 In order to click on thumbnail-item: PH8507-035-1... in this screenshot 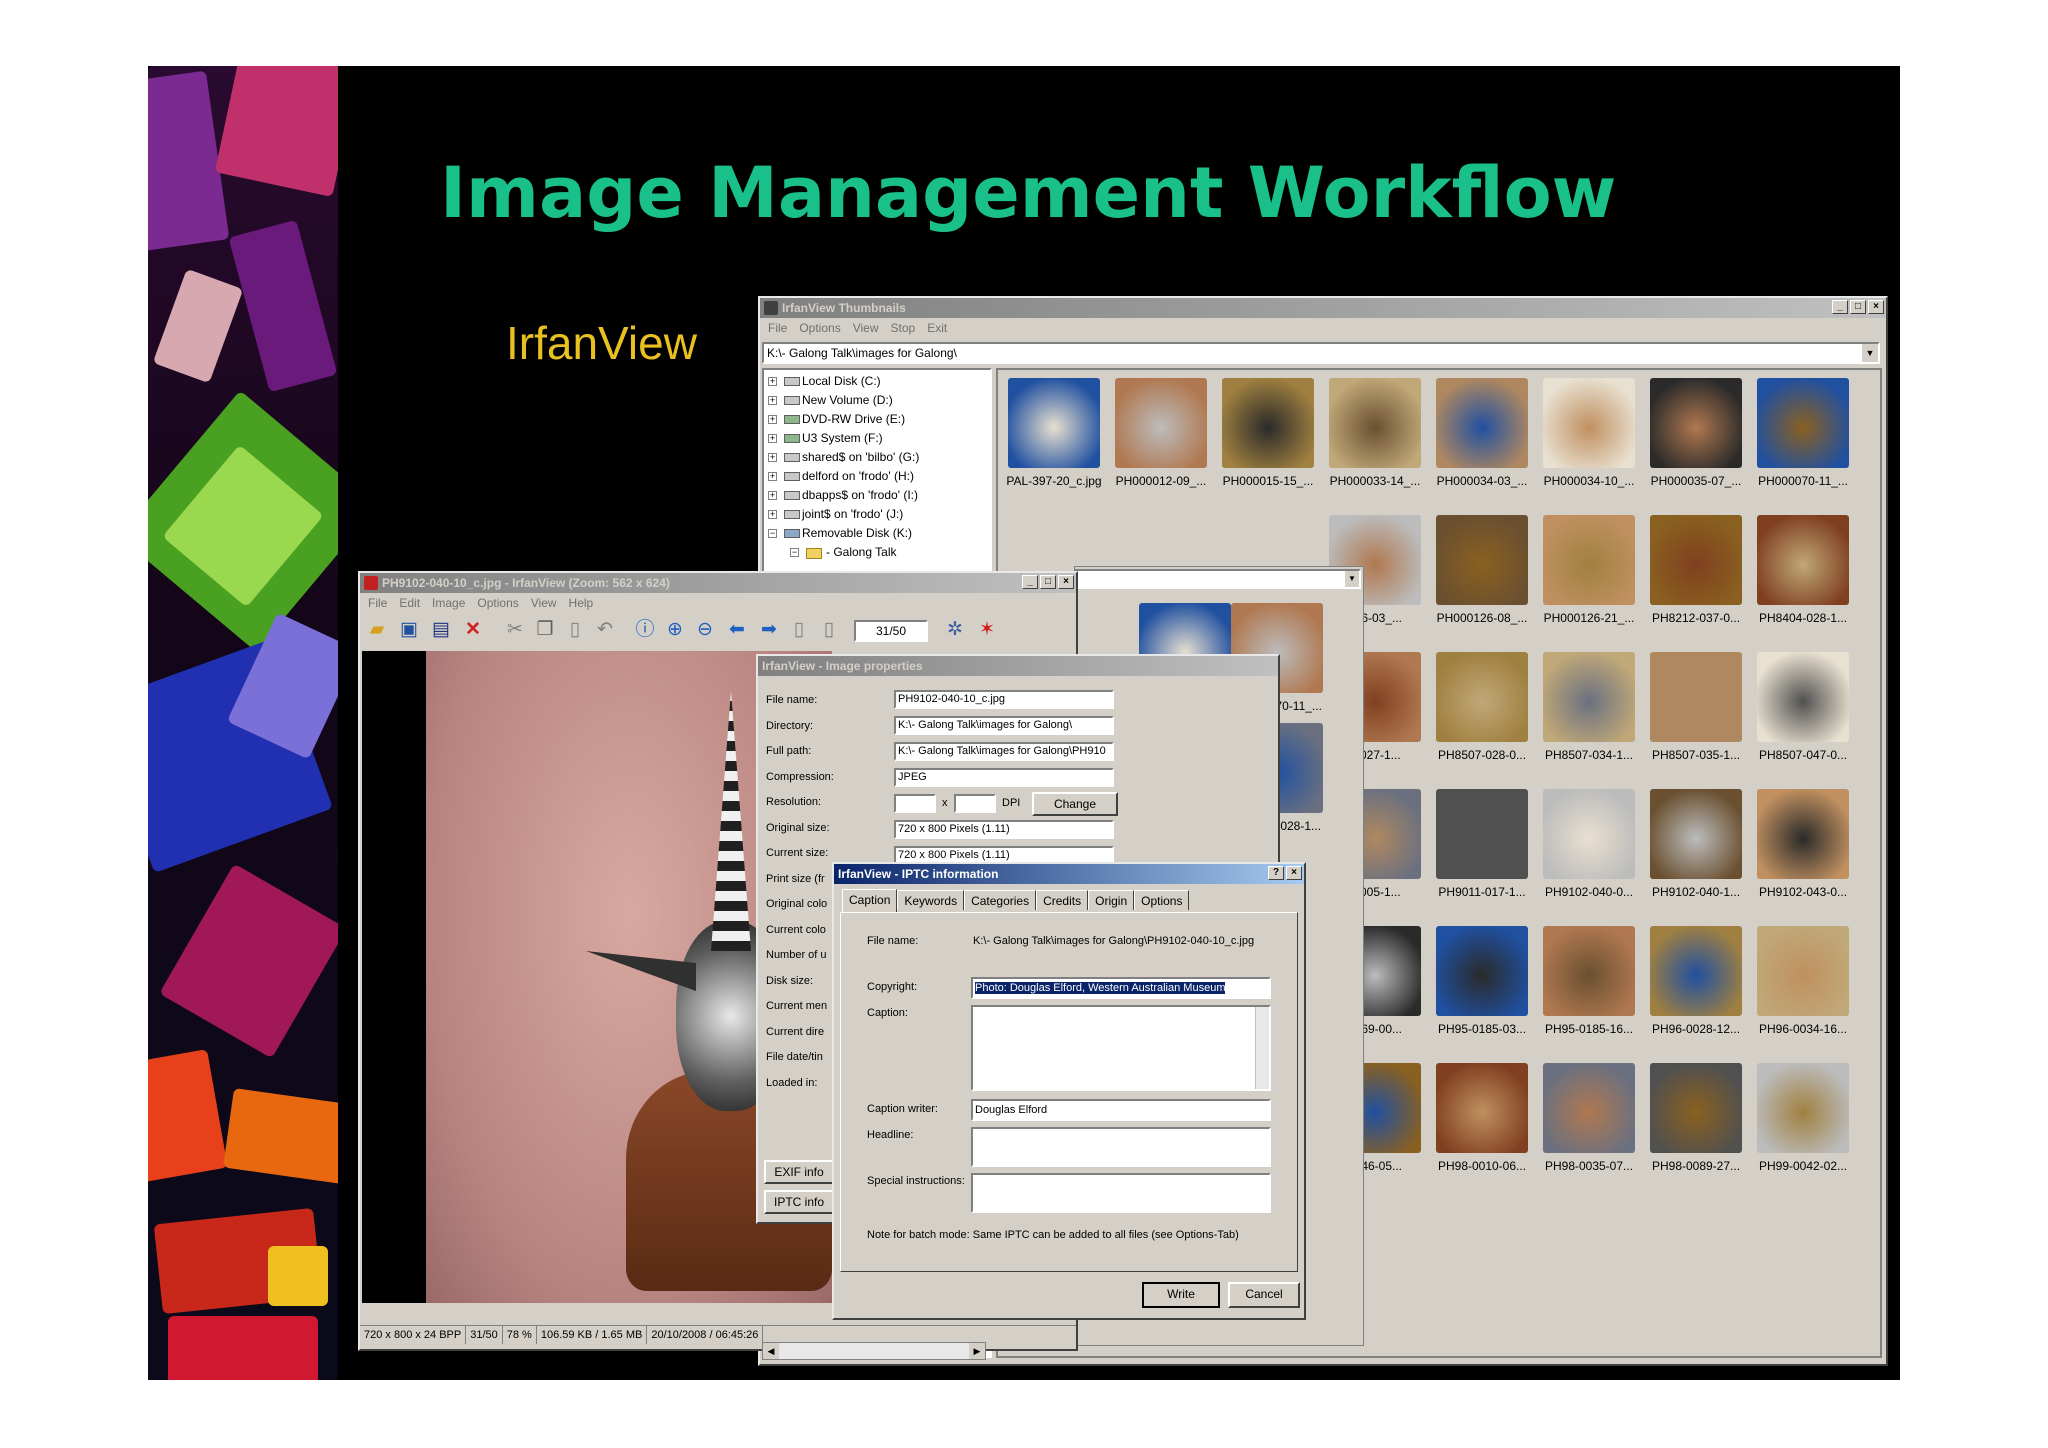, I will do `click(1692, 715)`.